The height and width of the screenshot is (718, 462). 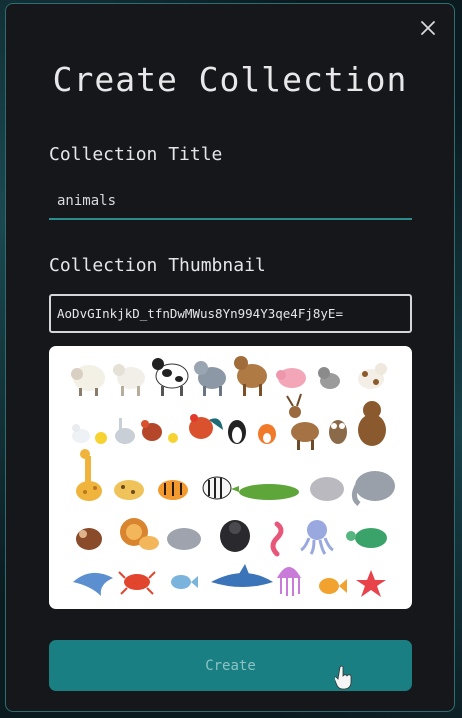 I want to click on collection-title-label: Collection Title, so click(x=136, y=154).